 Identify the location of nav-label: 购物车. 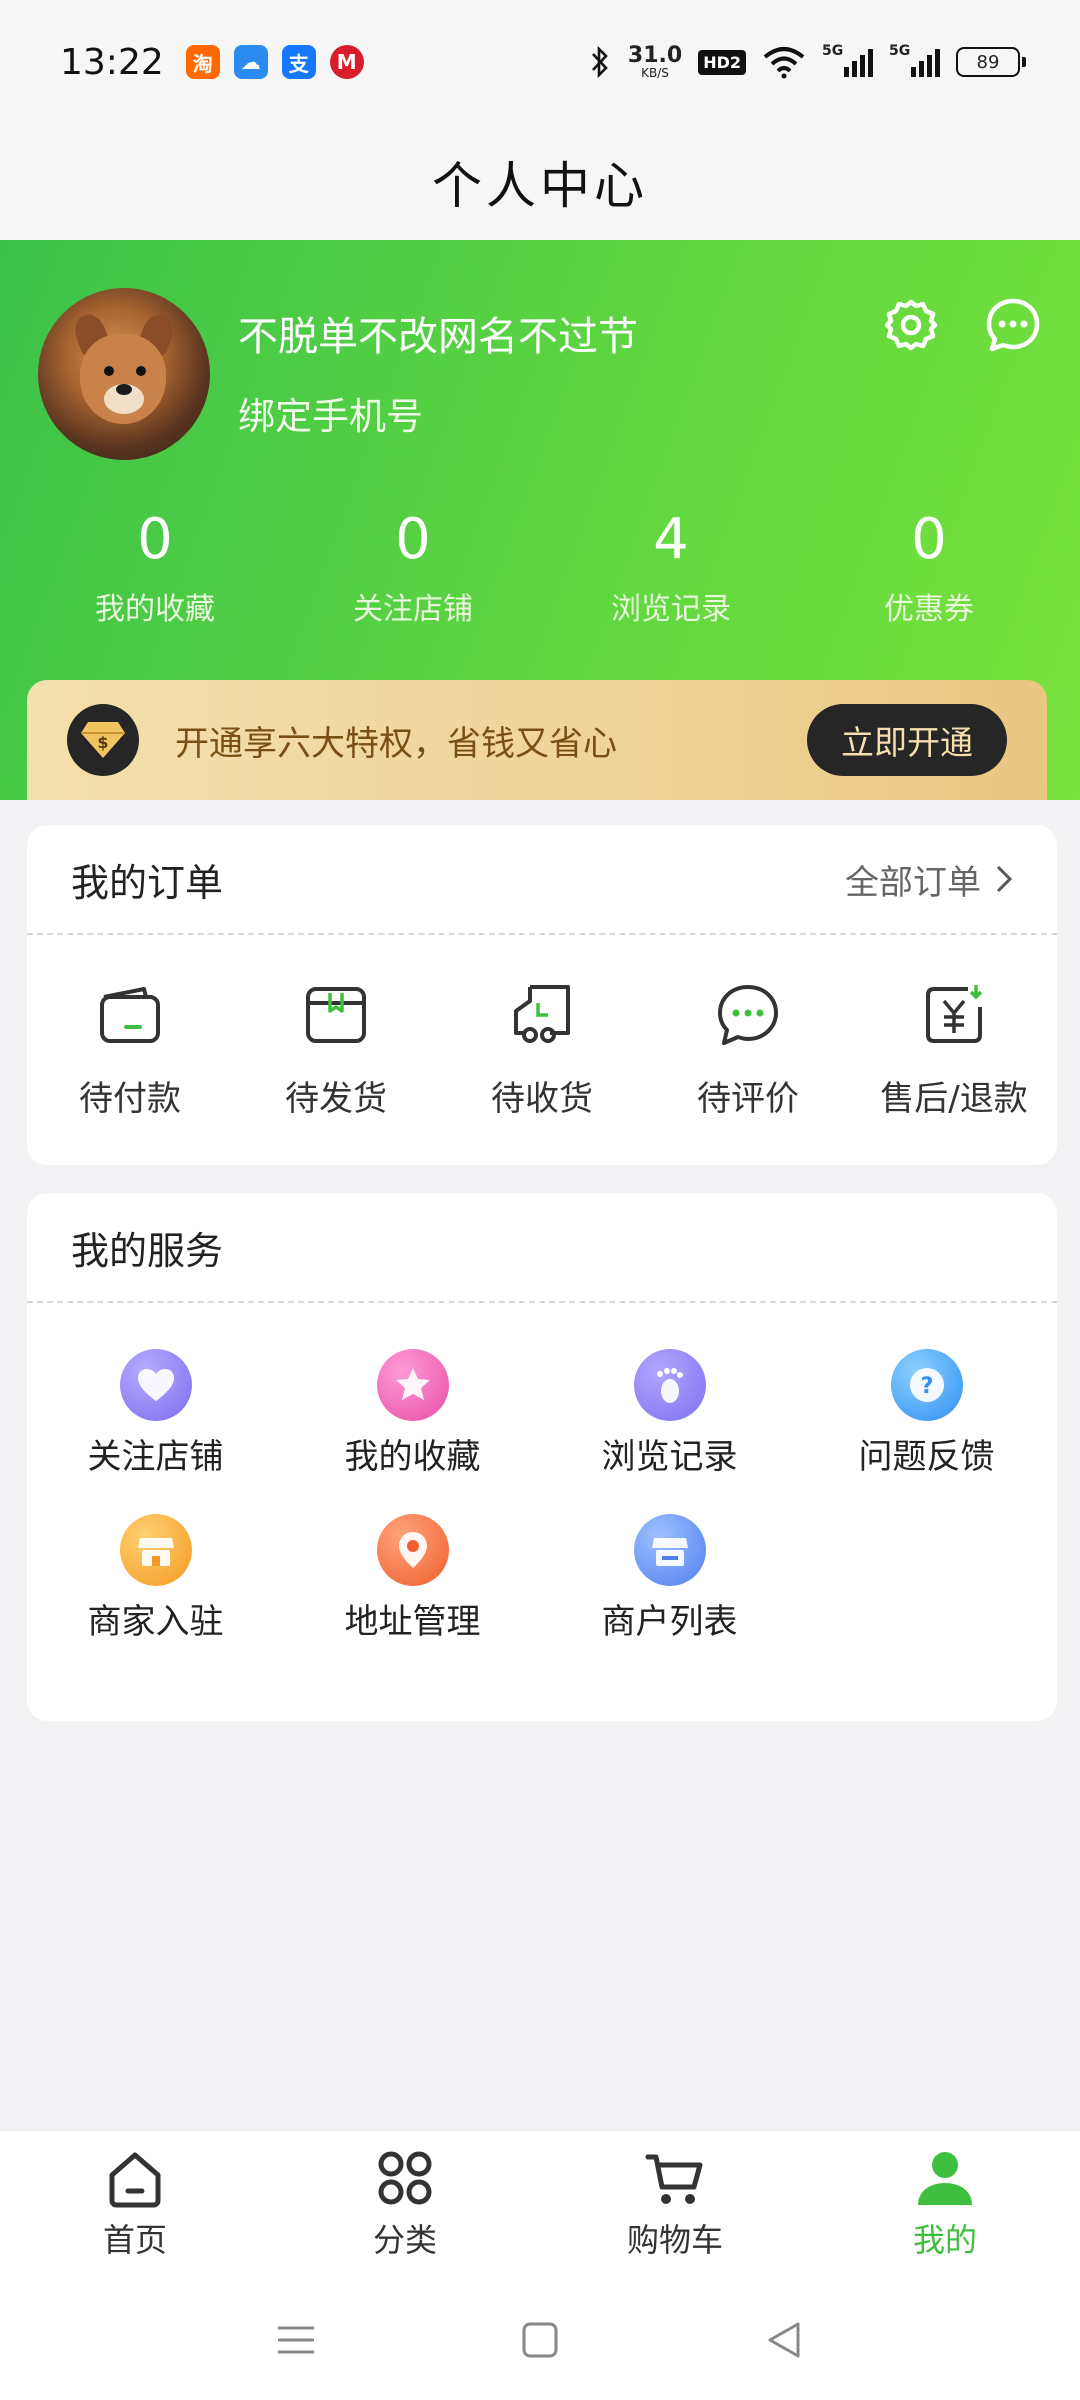
(674, 2240).